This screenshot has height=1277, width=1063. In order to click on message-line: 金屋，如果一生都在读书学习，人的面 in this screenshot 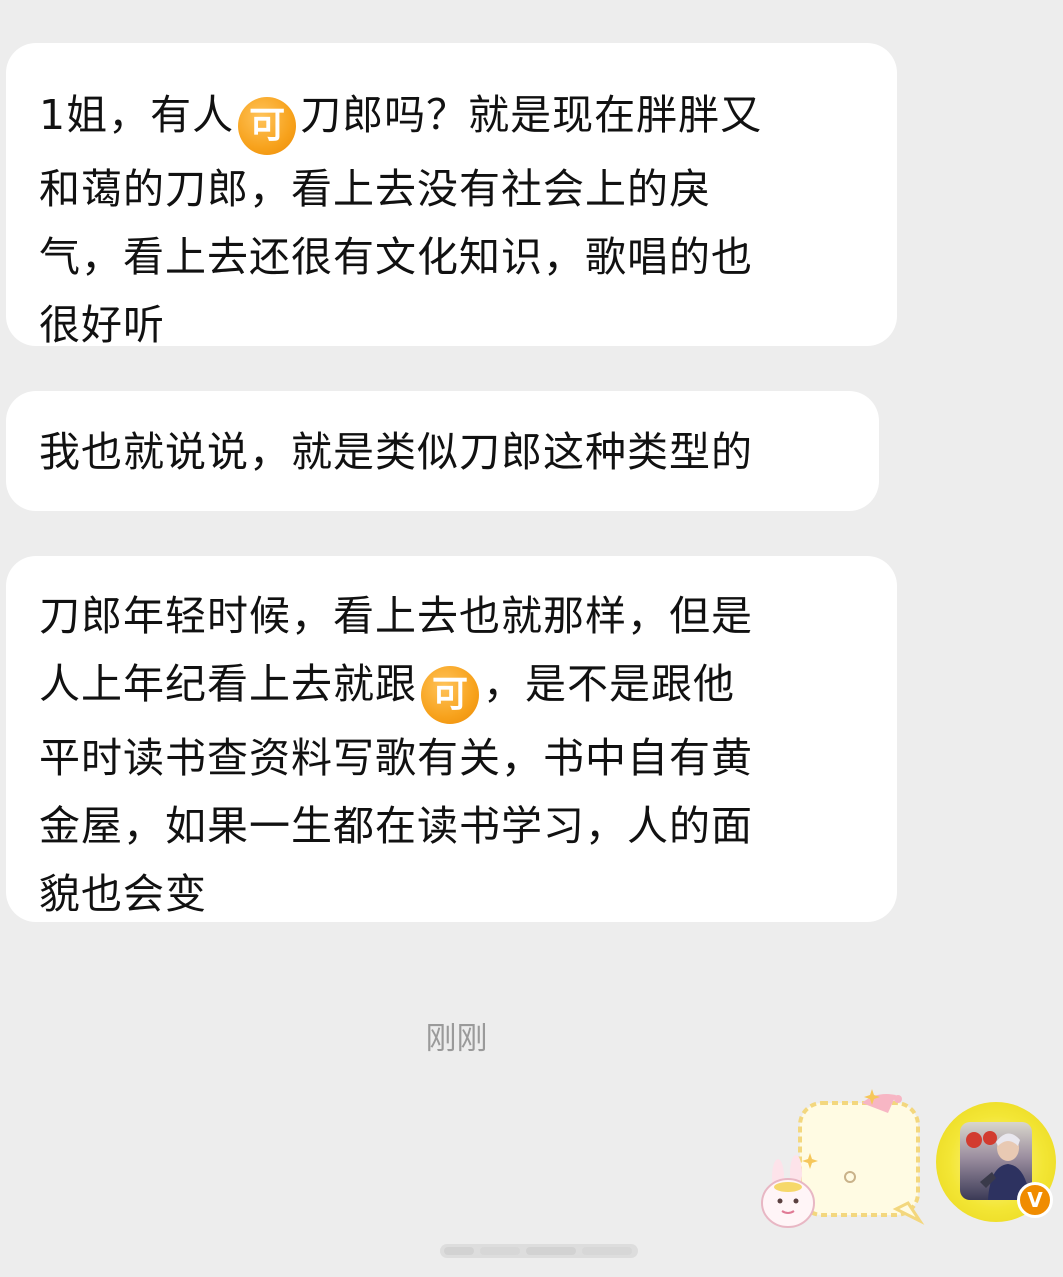, I will do `click(451, 826)`.